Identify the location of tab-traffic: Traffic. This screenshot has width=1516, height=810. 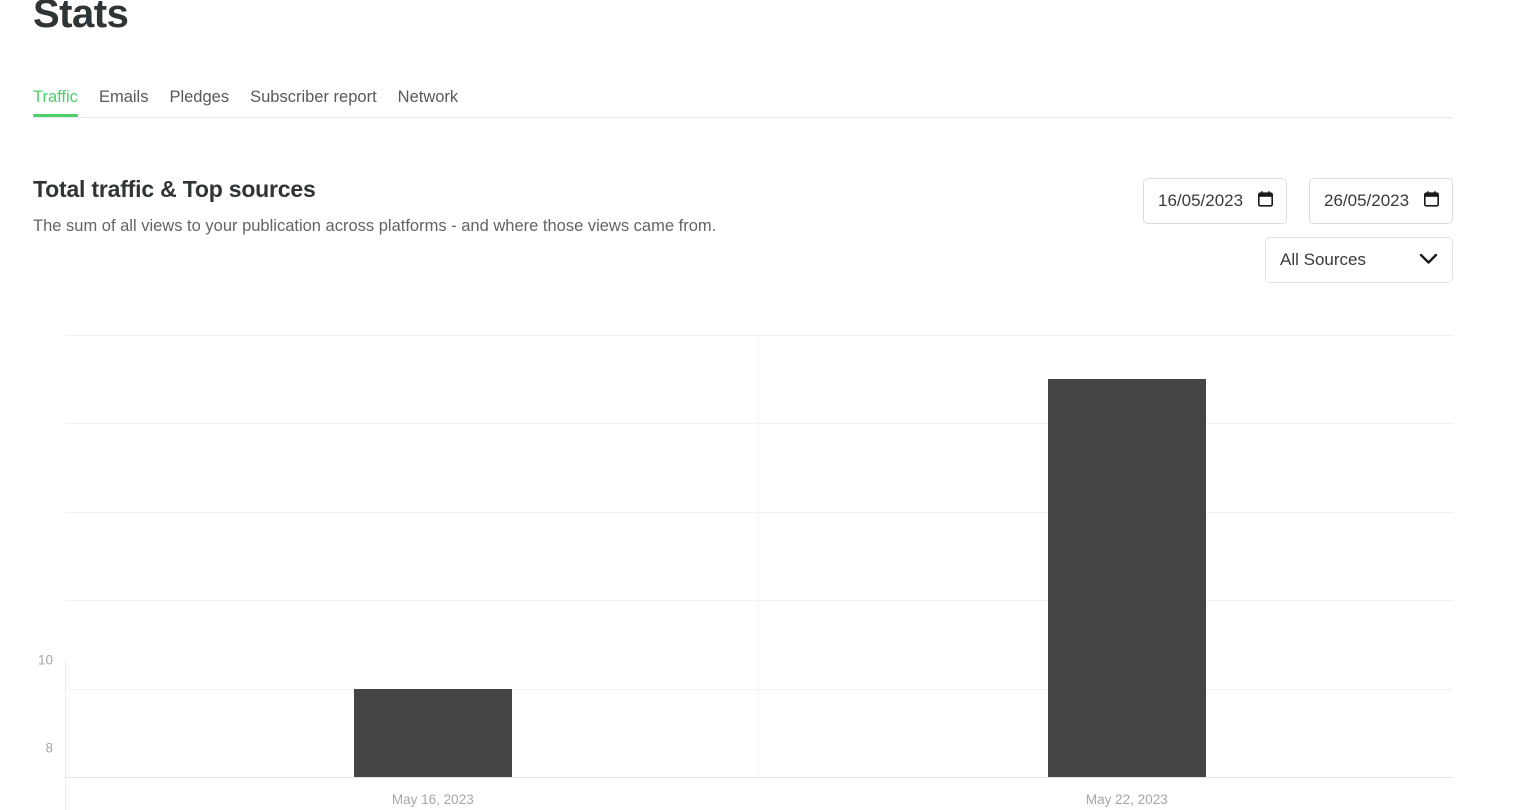
(66, 102).